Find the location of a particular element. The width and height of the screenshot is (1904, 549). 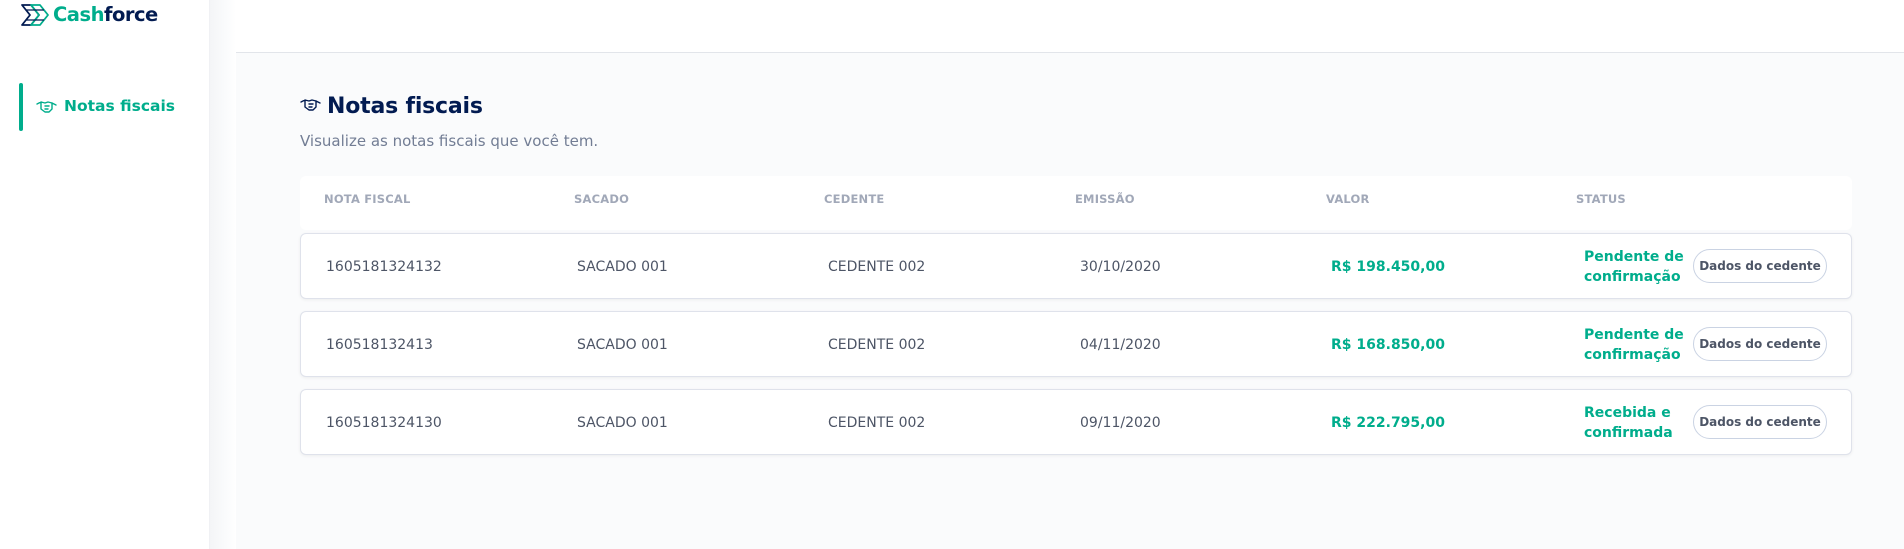

page-header: Notas fiscais is located at coordinates (391, 106).